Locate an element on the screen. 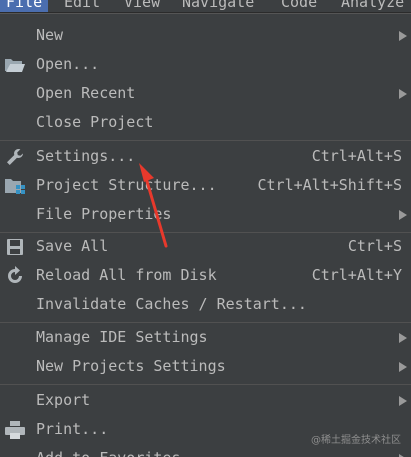  folder-open-icon is located at coordinates (15, 65).